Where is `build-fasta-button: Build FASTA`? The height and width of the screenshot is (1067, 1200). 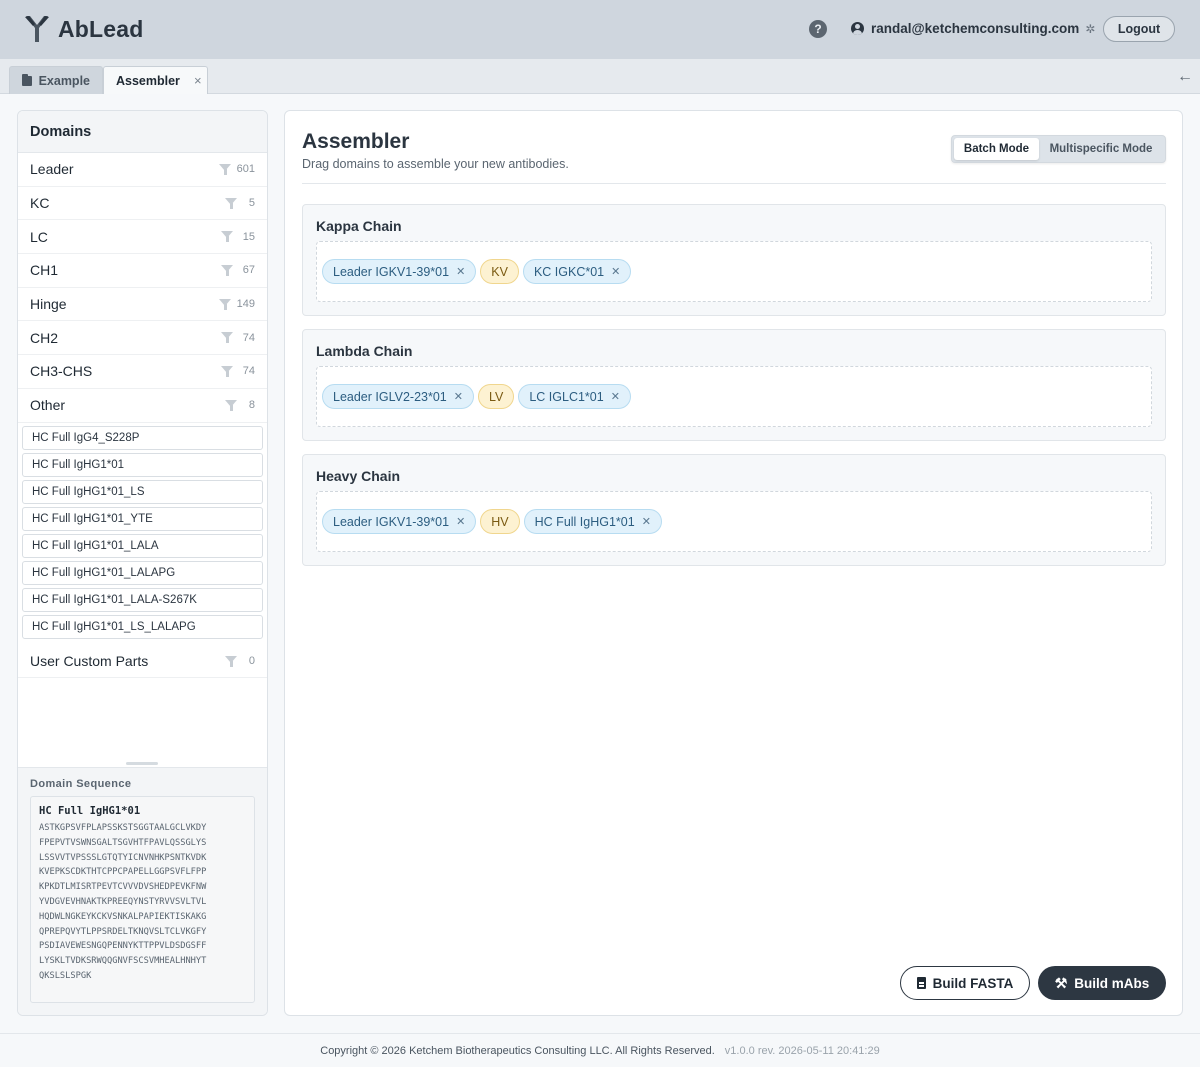
build-fasta-button: Build FASTA is located at coordinates (965, 983).